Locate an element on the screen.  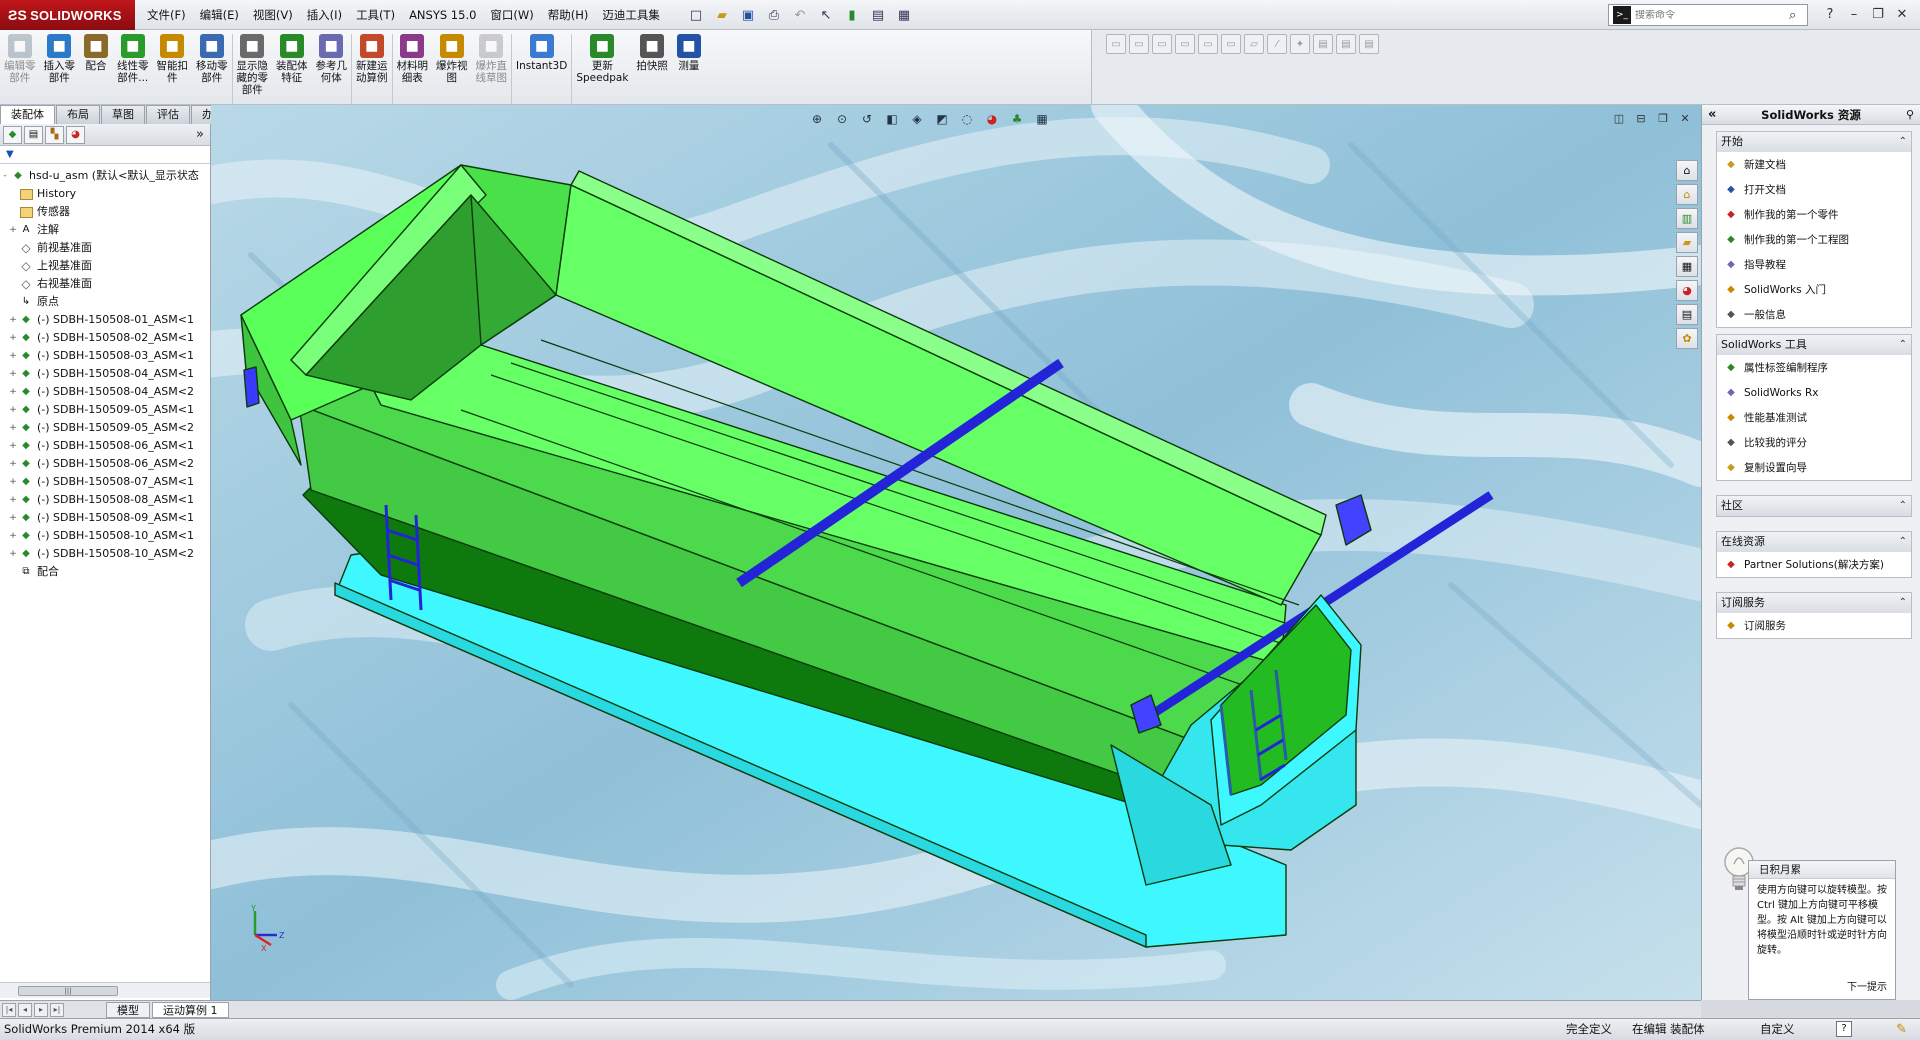
tab-3: 评估 is located at coordinates (168, 114).